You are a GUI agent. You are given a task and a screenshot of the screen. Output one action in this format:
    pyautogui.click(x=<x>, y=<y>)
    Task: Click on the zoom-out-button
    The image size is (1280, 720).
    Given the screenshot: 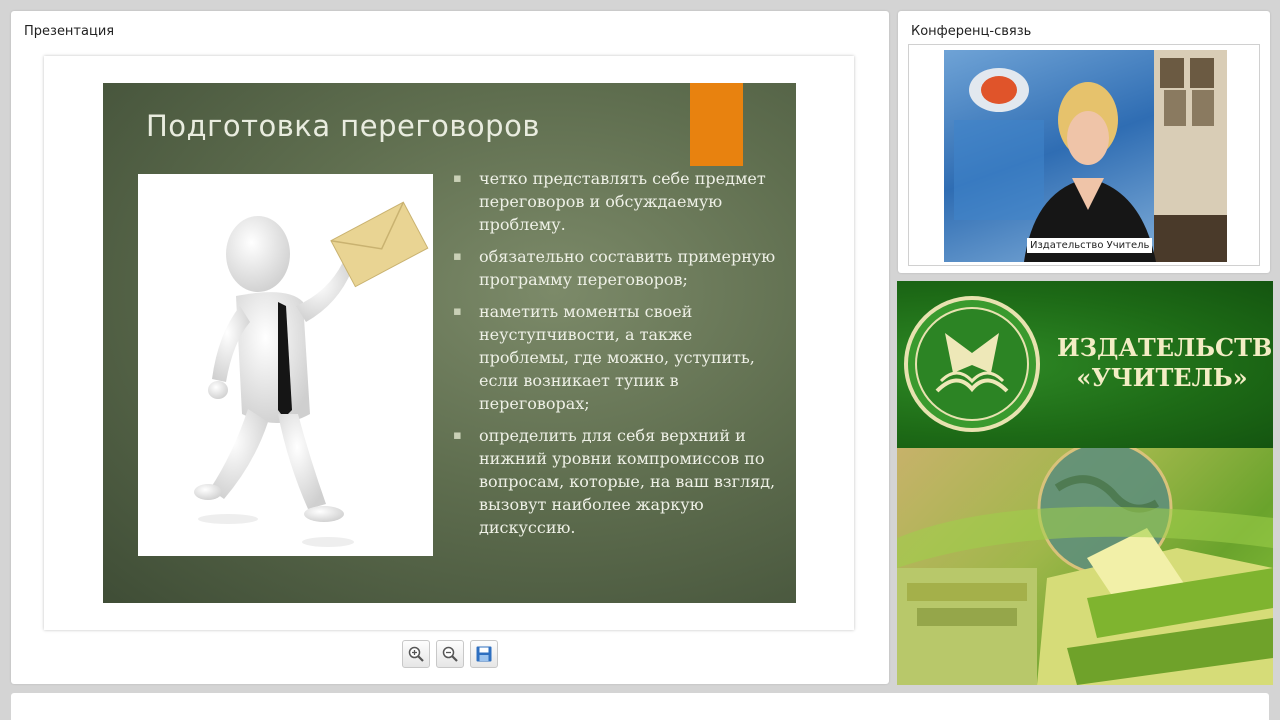 What is the action you would take?
    pyautogui.click(x=450, y=654)
    